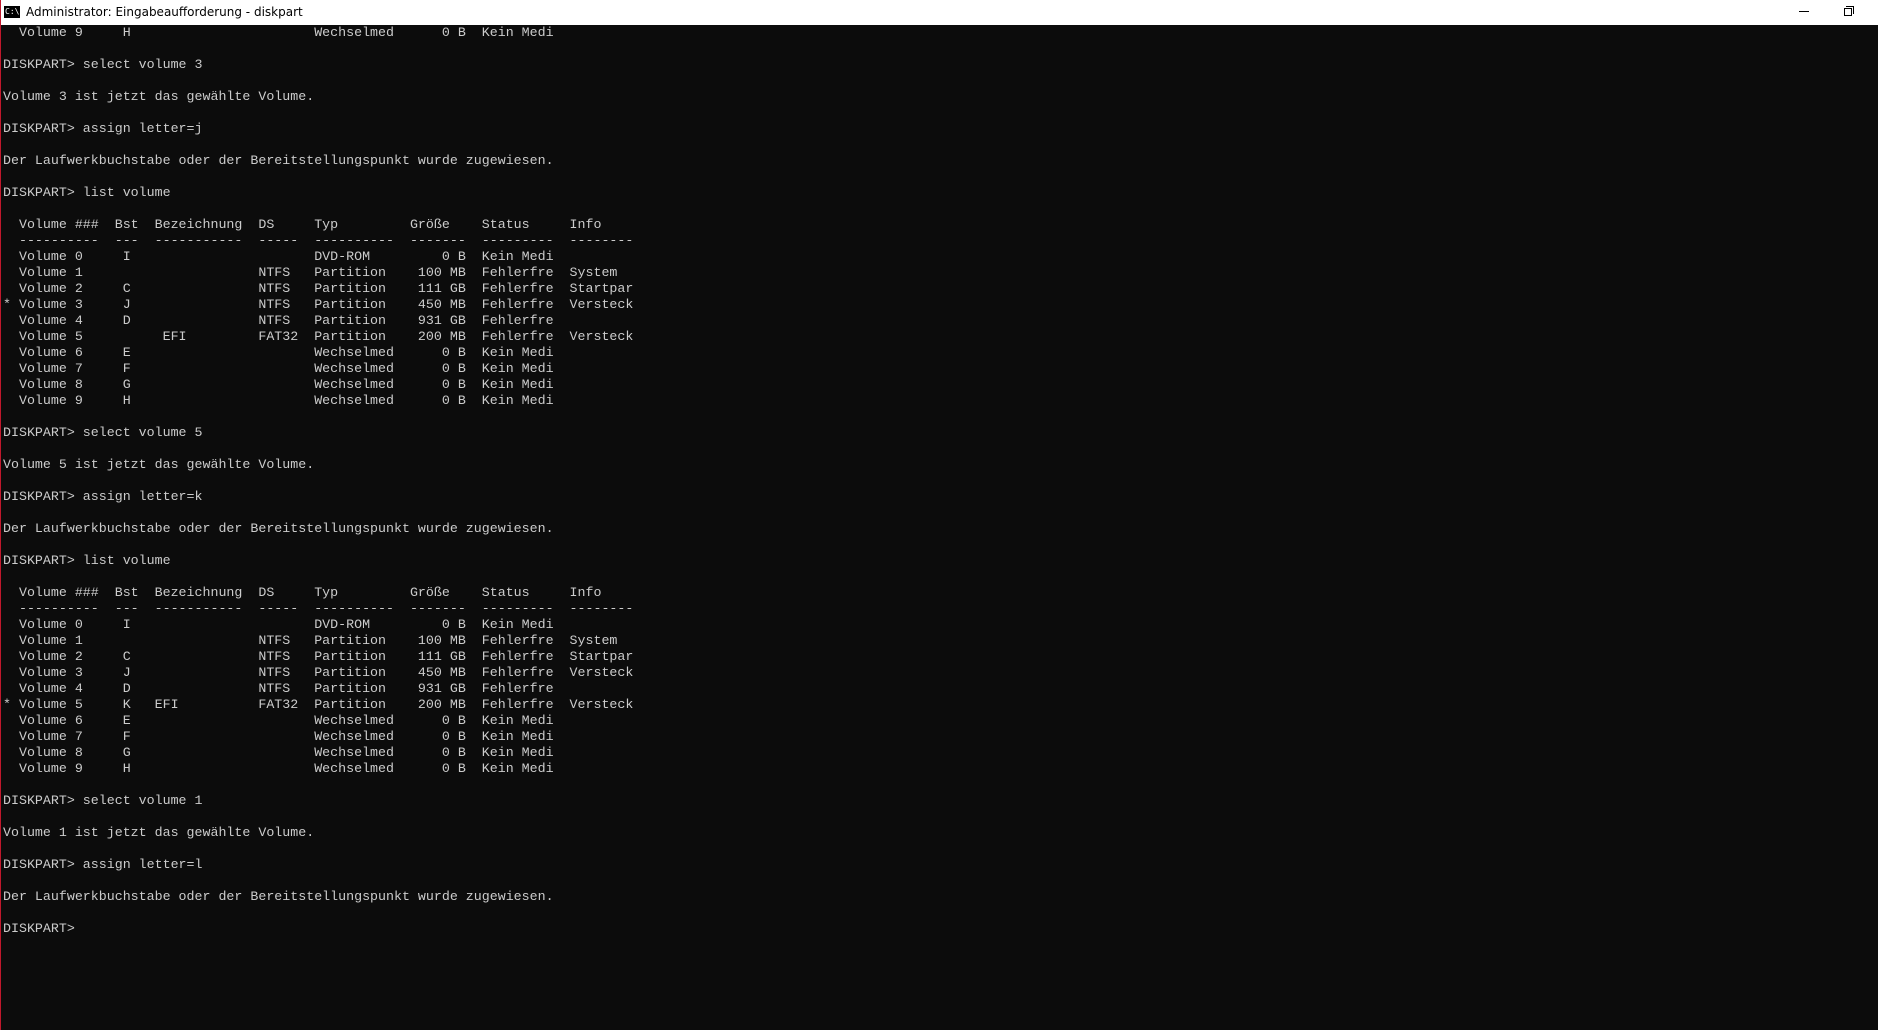 This screenshot has width=1878, height=1030. Describe the element at coordinates (103, 432) in the screenshot. I see `command-line: DISKPART> select volume 5` at that location.